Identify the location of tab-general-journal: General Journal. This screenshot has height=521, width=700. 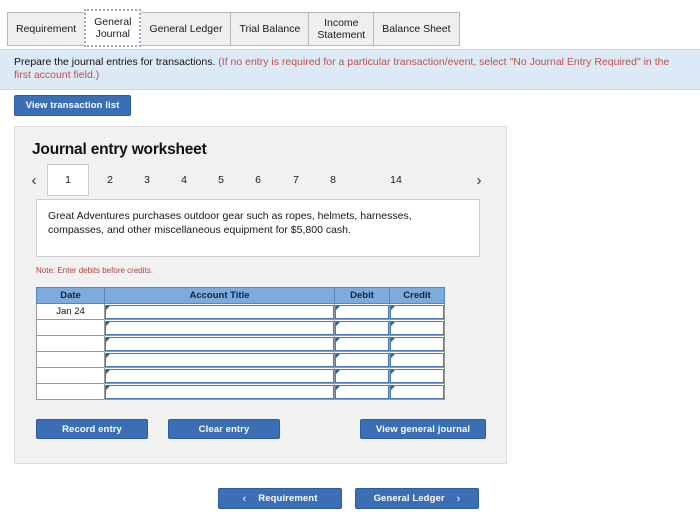
(113, 28).